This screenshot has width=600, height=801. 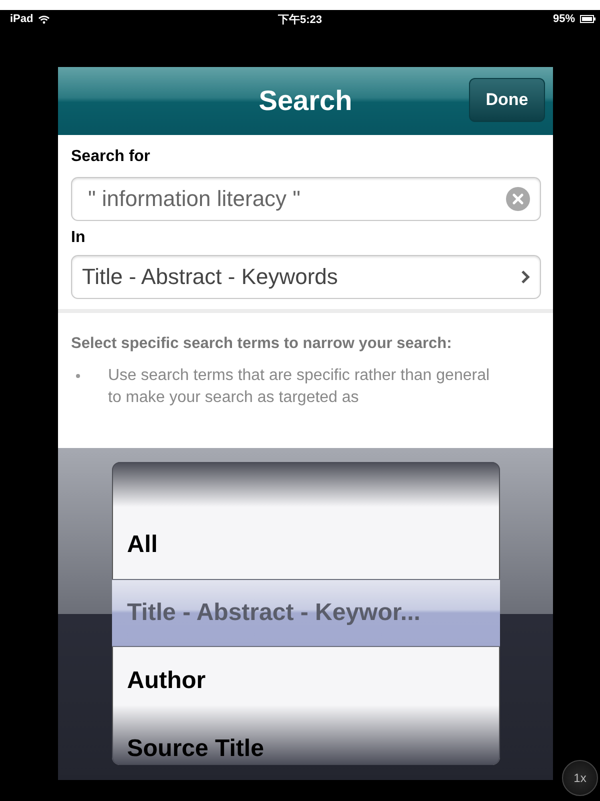 I want to click on battery-percent: 95%, so click(x=563, y=19).